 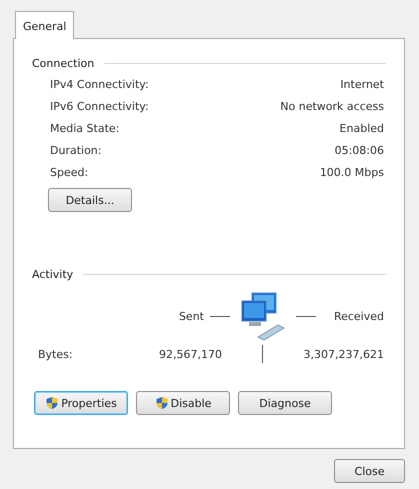 What do you see at coordinates (55, 354) in the screenshot?
I see `bytes-label: Bytes:` at bounding box center [55, 354].